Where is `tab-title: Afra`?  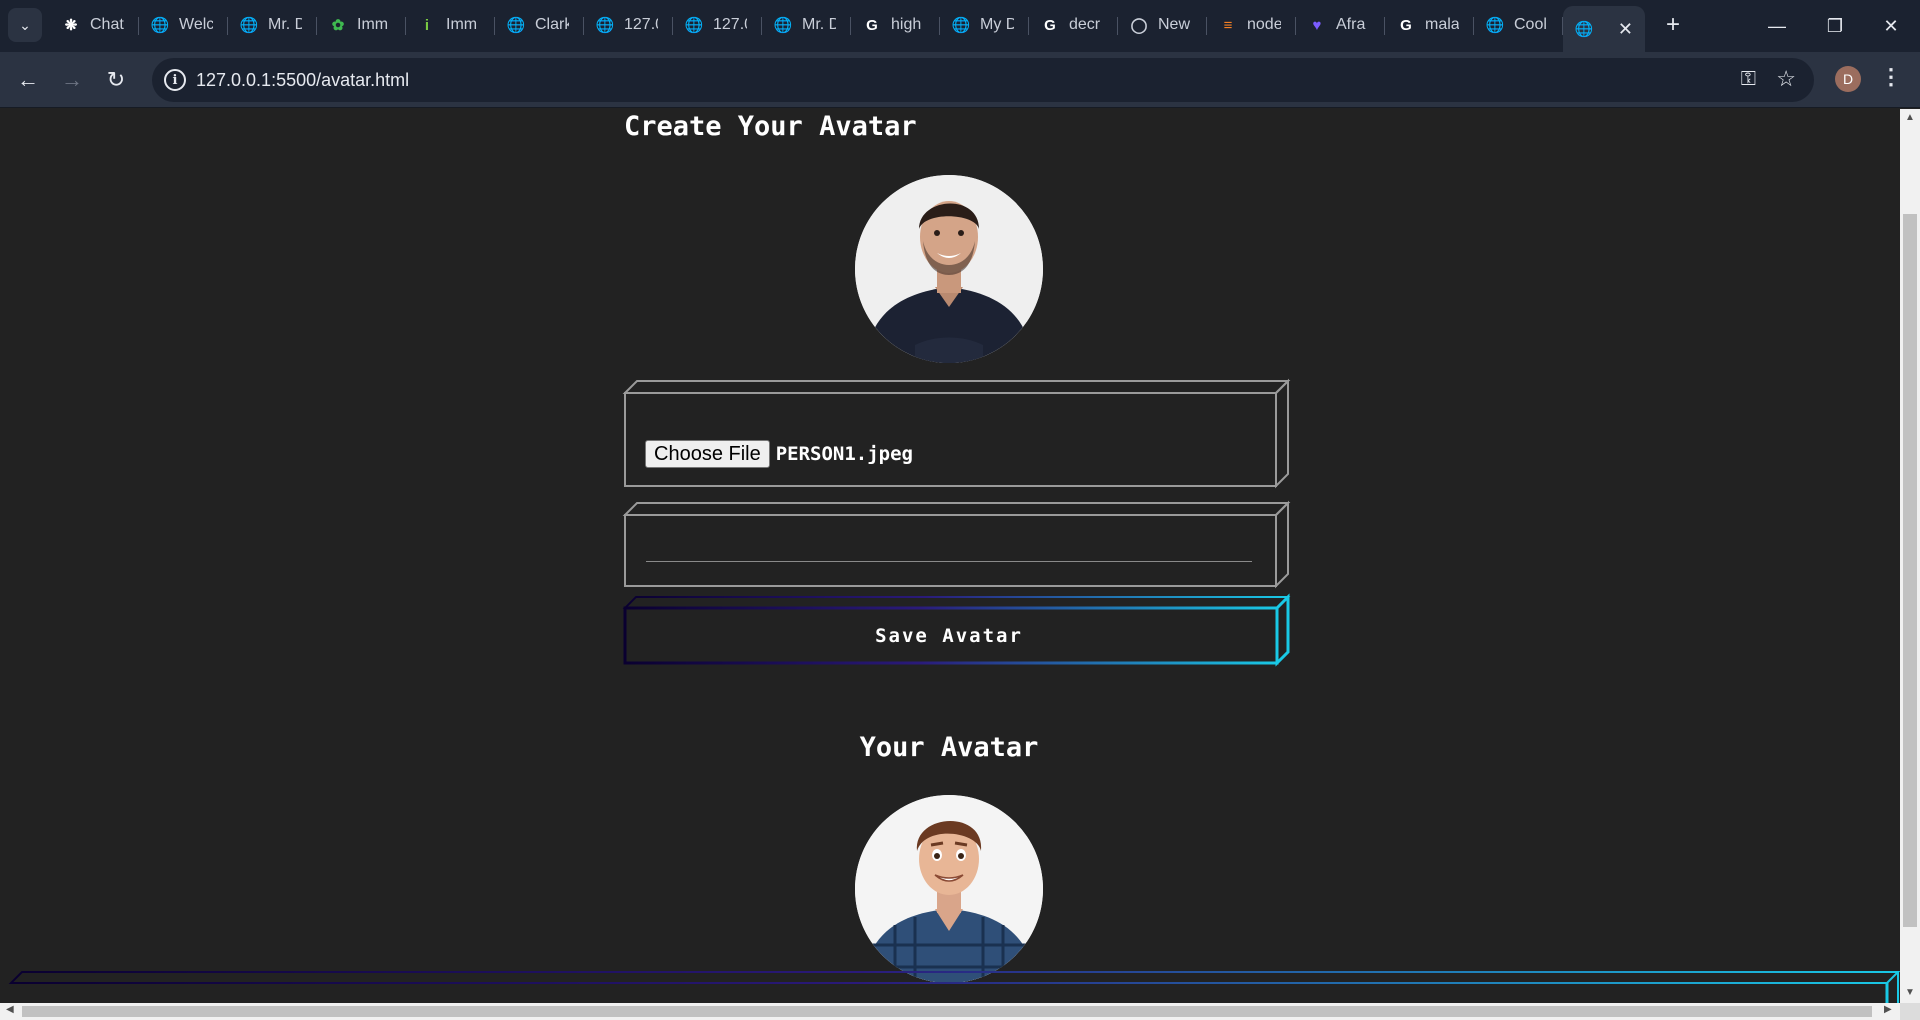 tab-title: Afra is located at coordinates (1351, 24).